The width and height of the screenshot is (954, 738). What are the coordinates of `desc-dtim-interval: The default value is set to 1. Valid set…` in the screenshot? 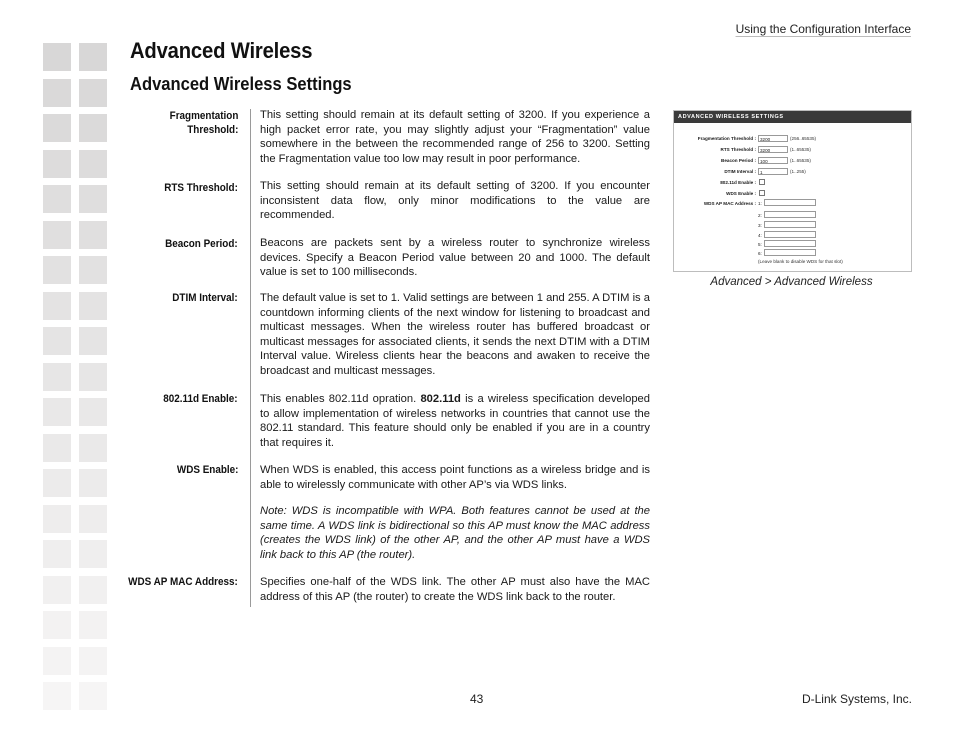 It's located at (455, 334).